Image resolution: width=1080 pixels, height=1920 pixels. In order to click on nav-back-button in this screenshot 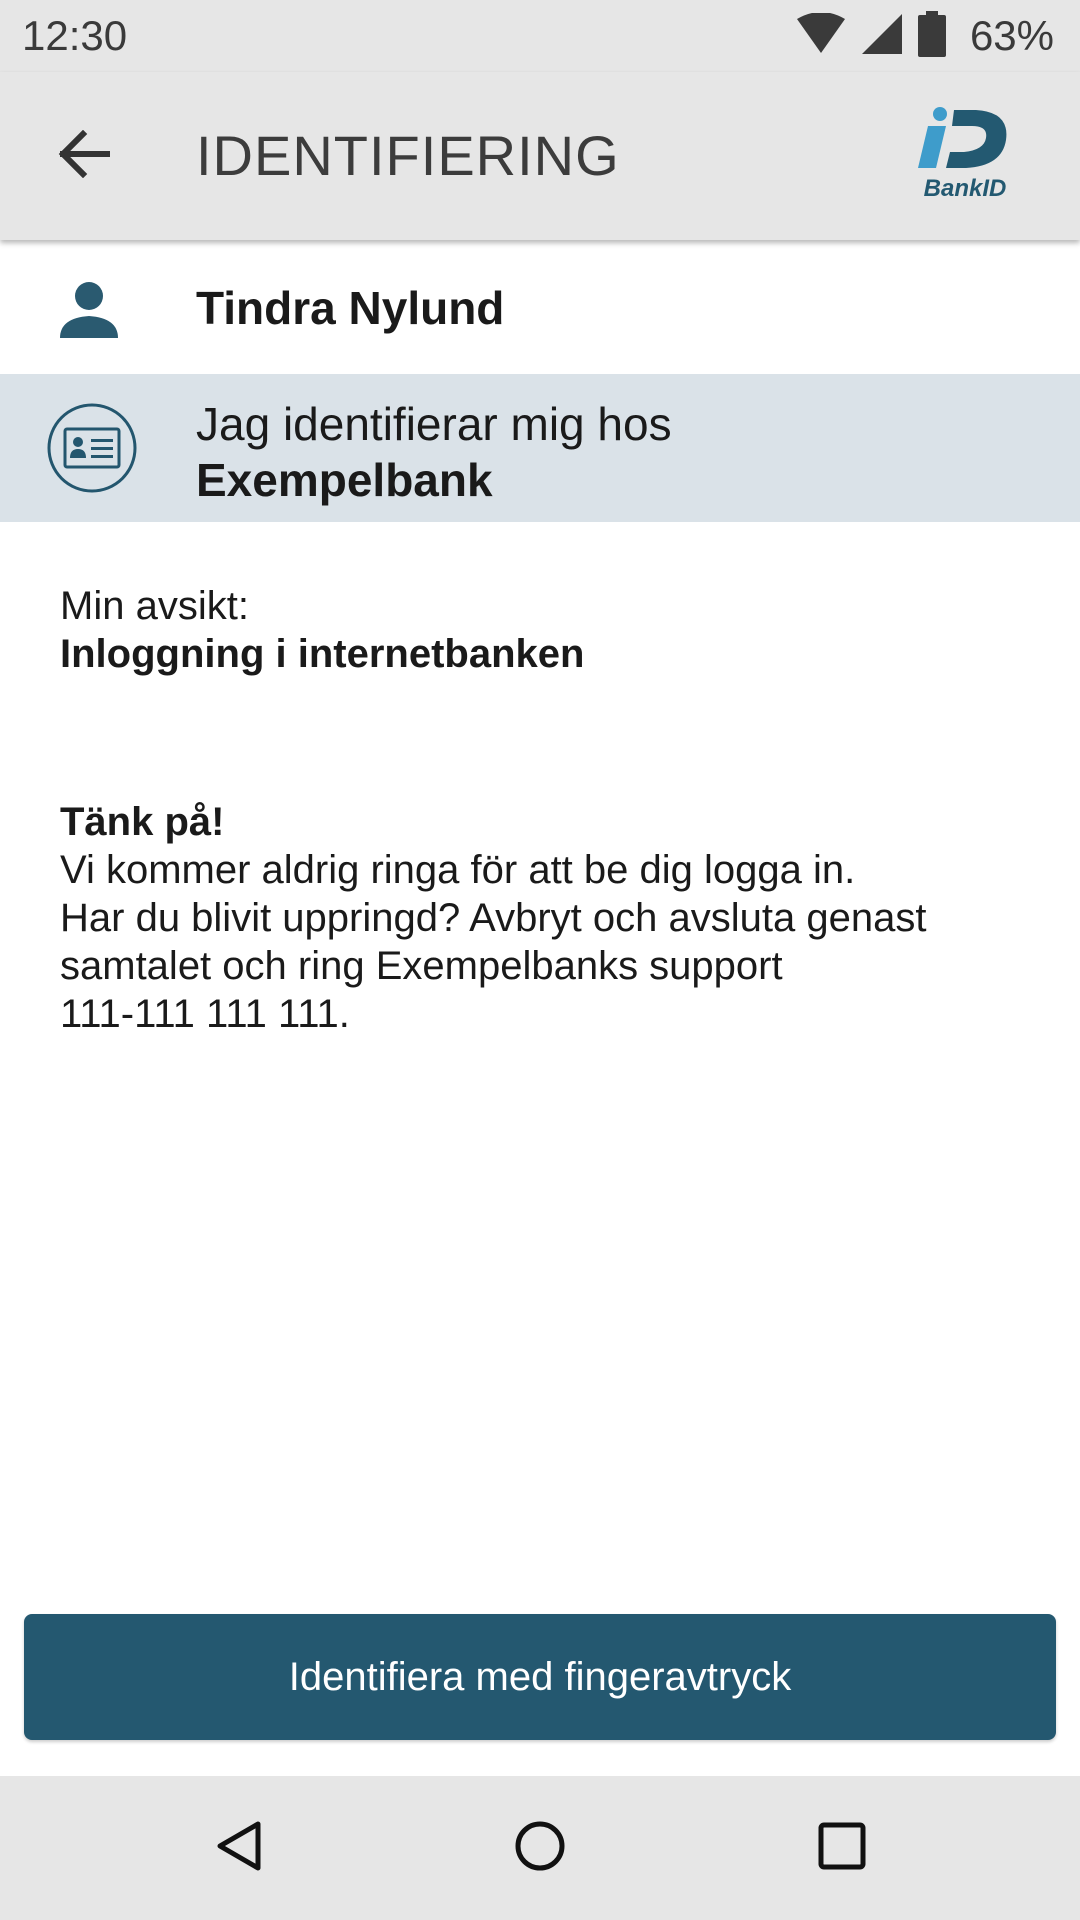, I will do `click(240, 1848)`.